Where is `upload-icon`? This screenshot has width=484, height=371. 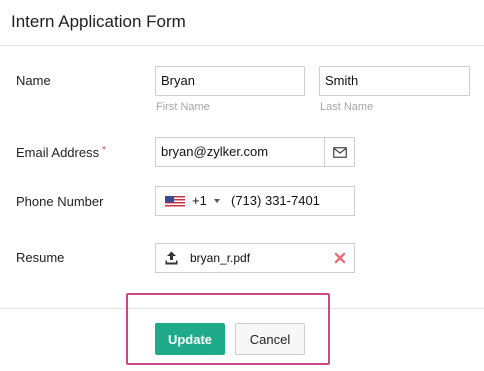 upload-icon is located at coordinates (171, 258).